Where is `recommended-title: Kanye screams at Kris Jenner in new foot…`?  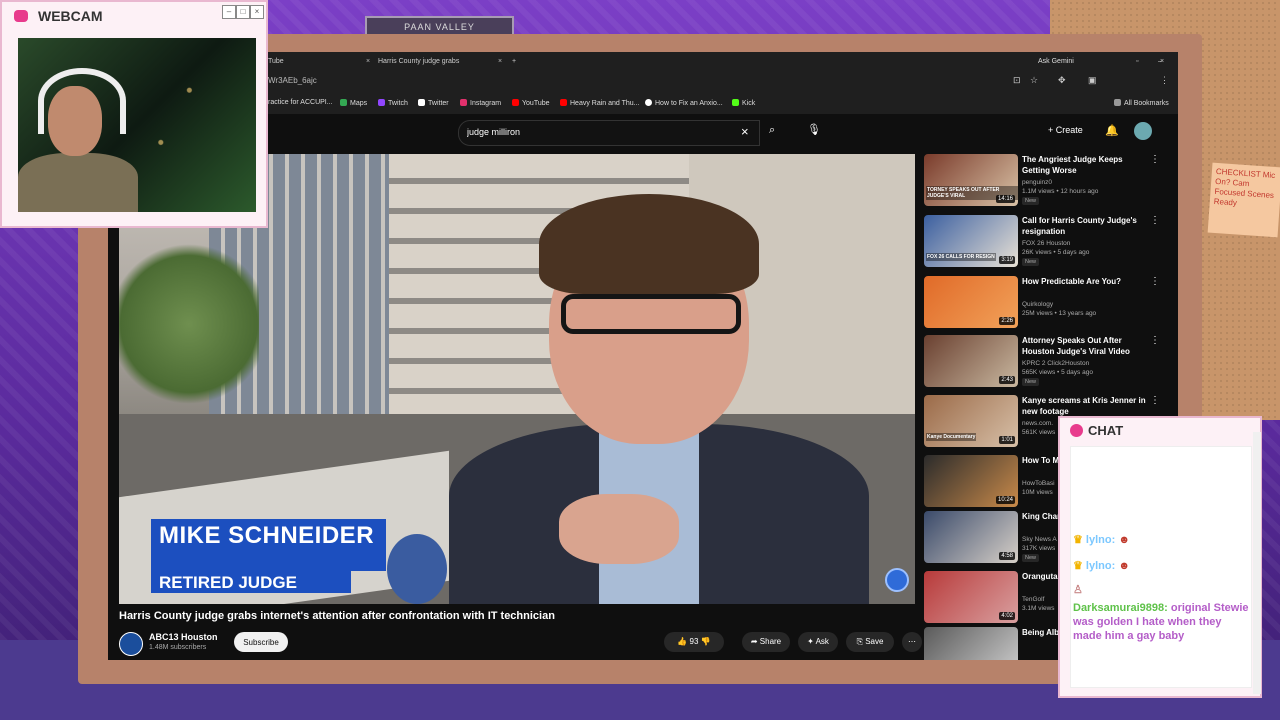 recommended-title: Kanye screams at Kris Jenner in new foot… is located at coordinates (1084, 406).